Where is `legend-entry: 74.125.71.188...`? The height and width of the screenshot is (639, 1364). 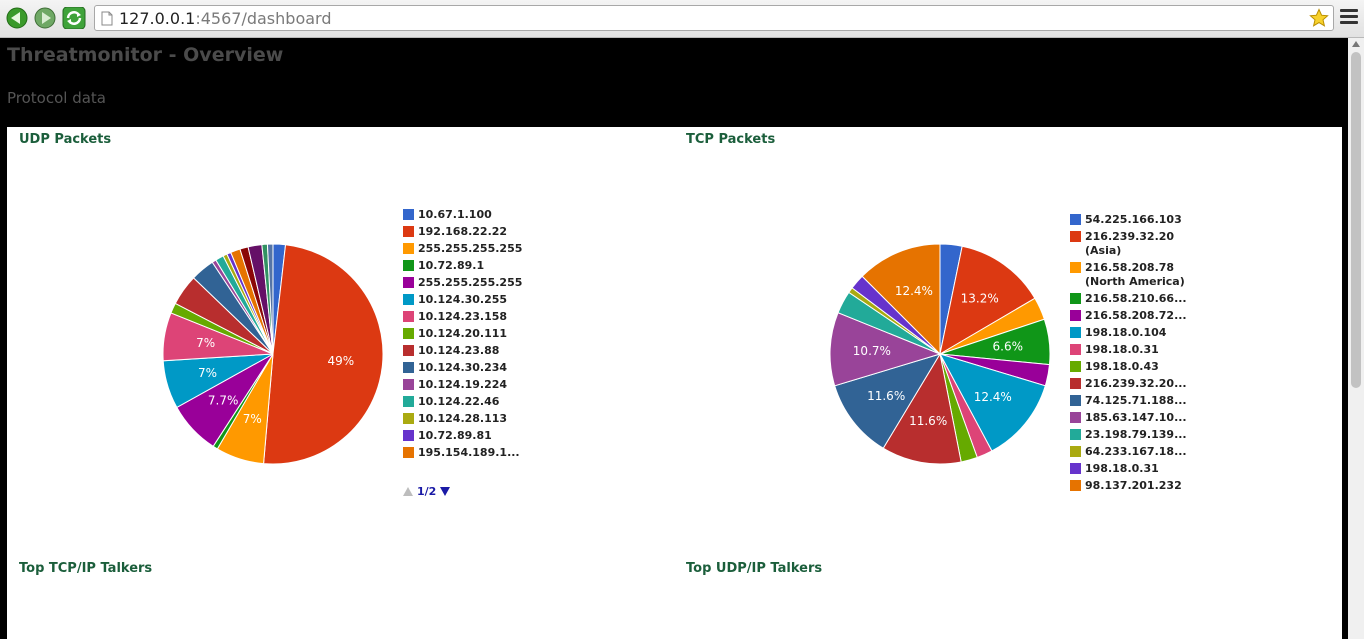
legend-entry: 74.125.71.188... is located at coordinates (1128, 401).